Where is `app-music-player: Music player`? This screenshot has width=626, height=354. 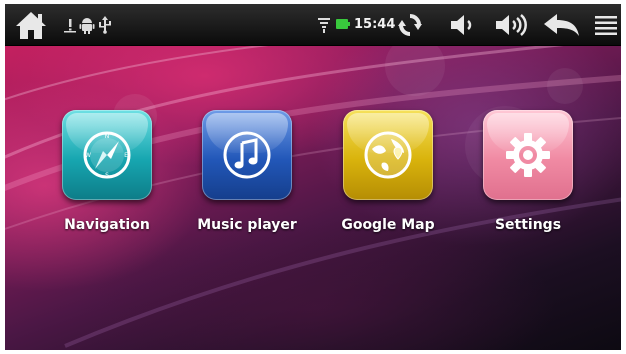 app-music-player: Music player is located at coordinates (247, 195).